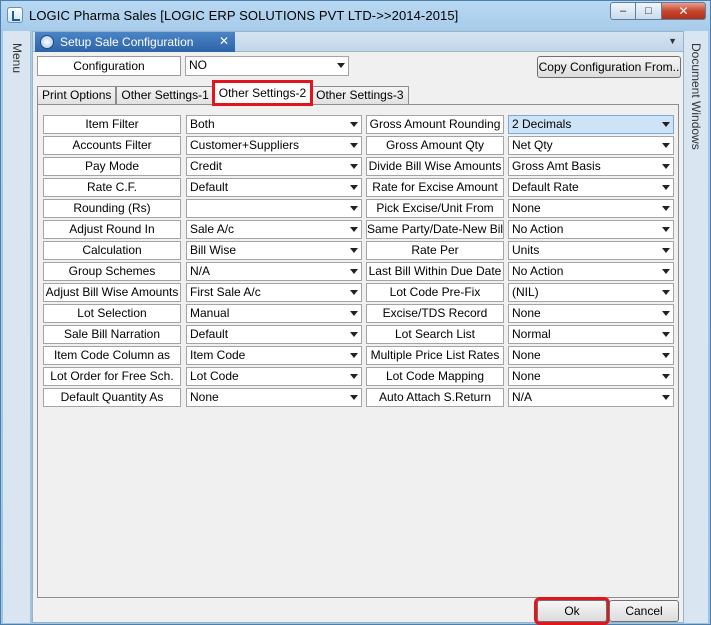 The image size is (711, 625). Describe the element at coordinates (135, 42) in the screenshot. I see `doc-tab-setup-sale-configuration: Setup Sale Configuration ✕` at that location.